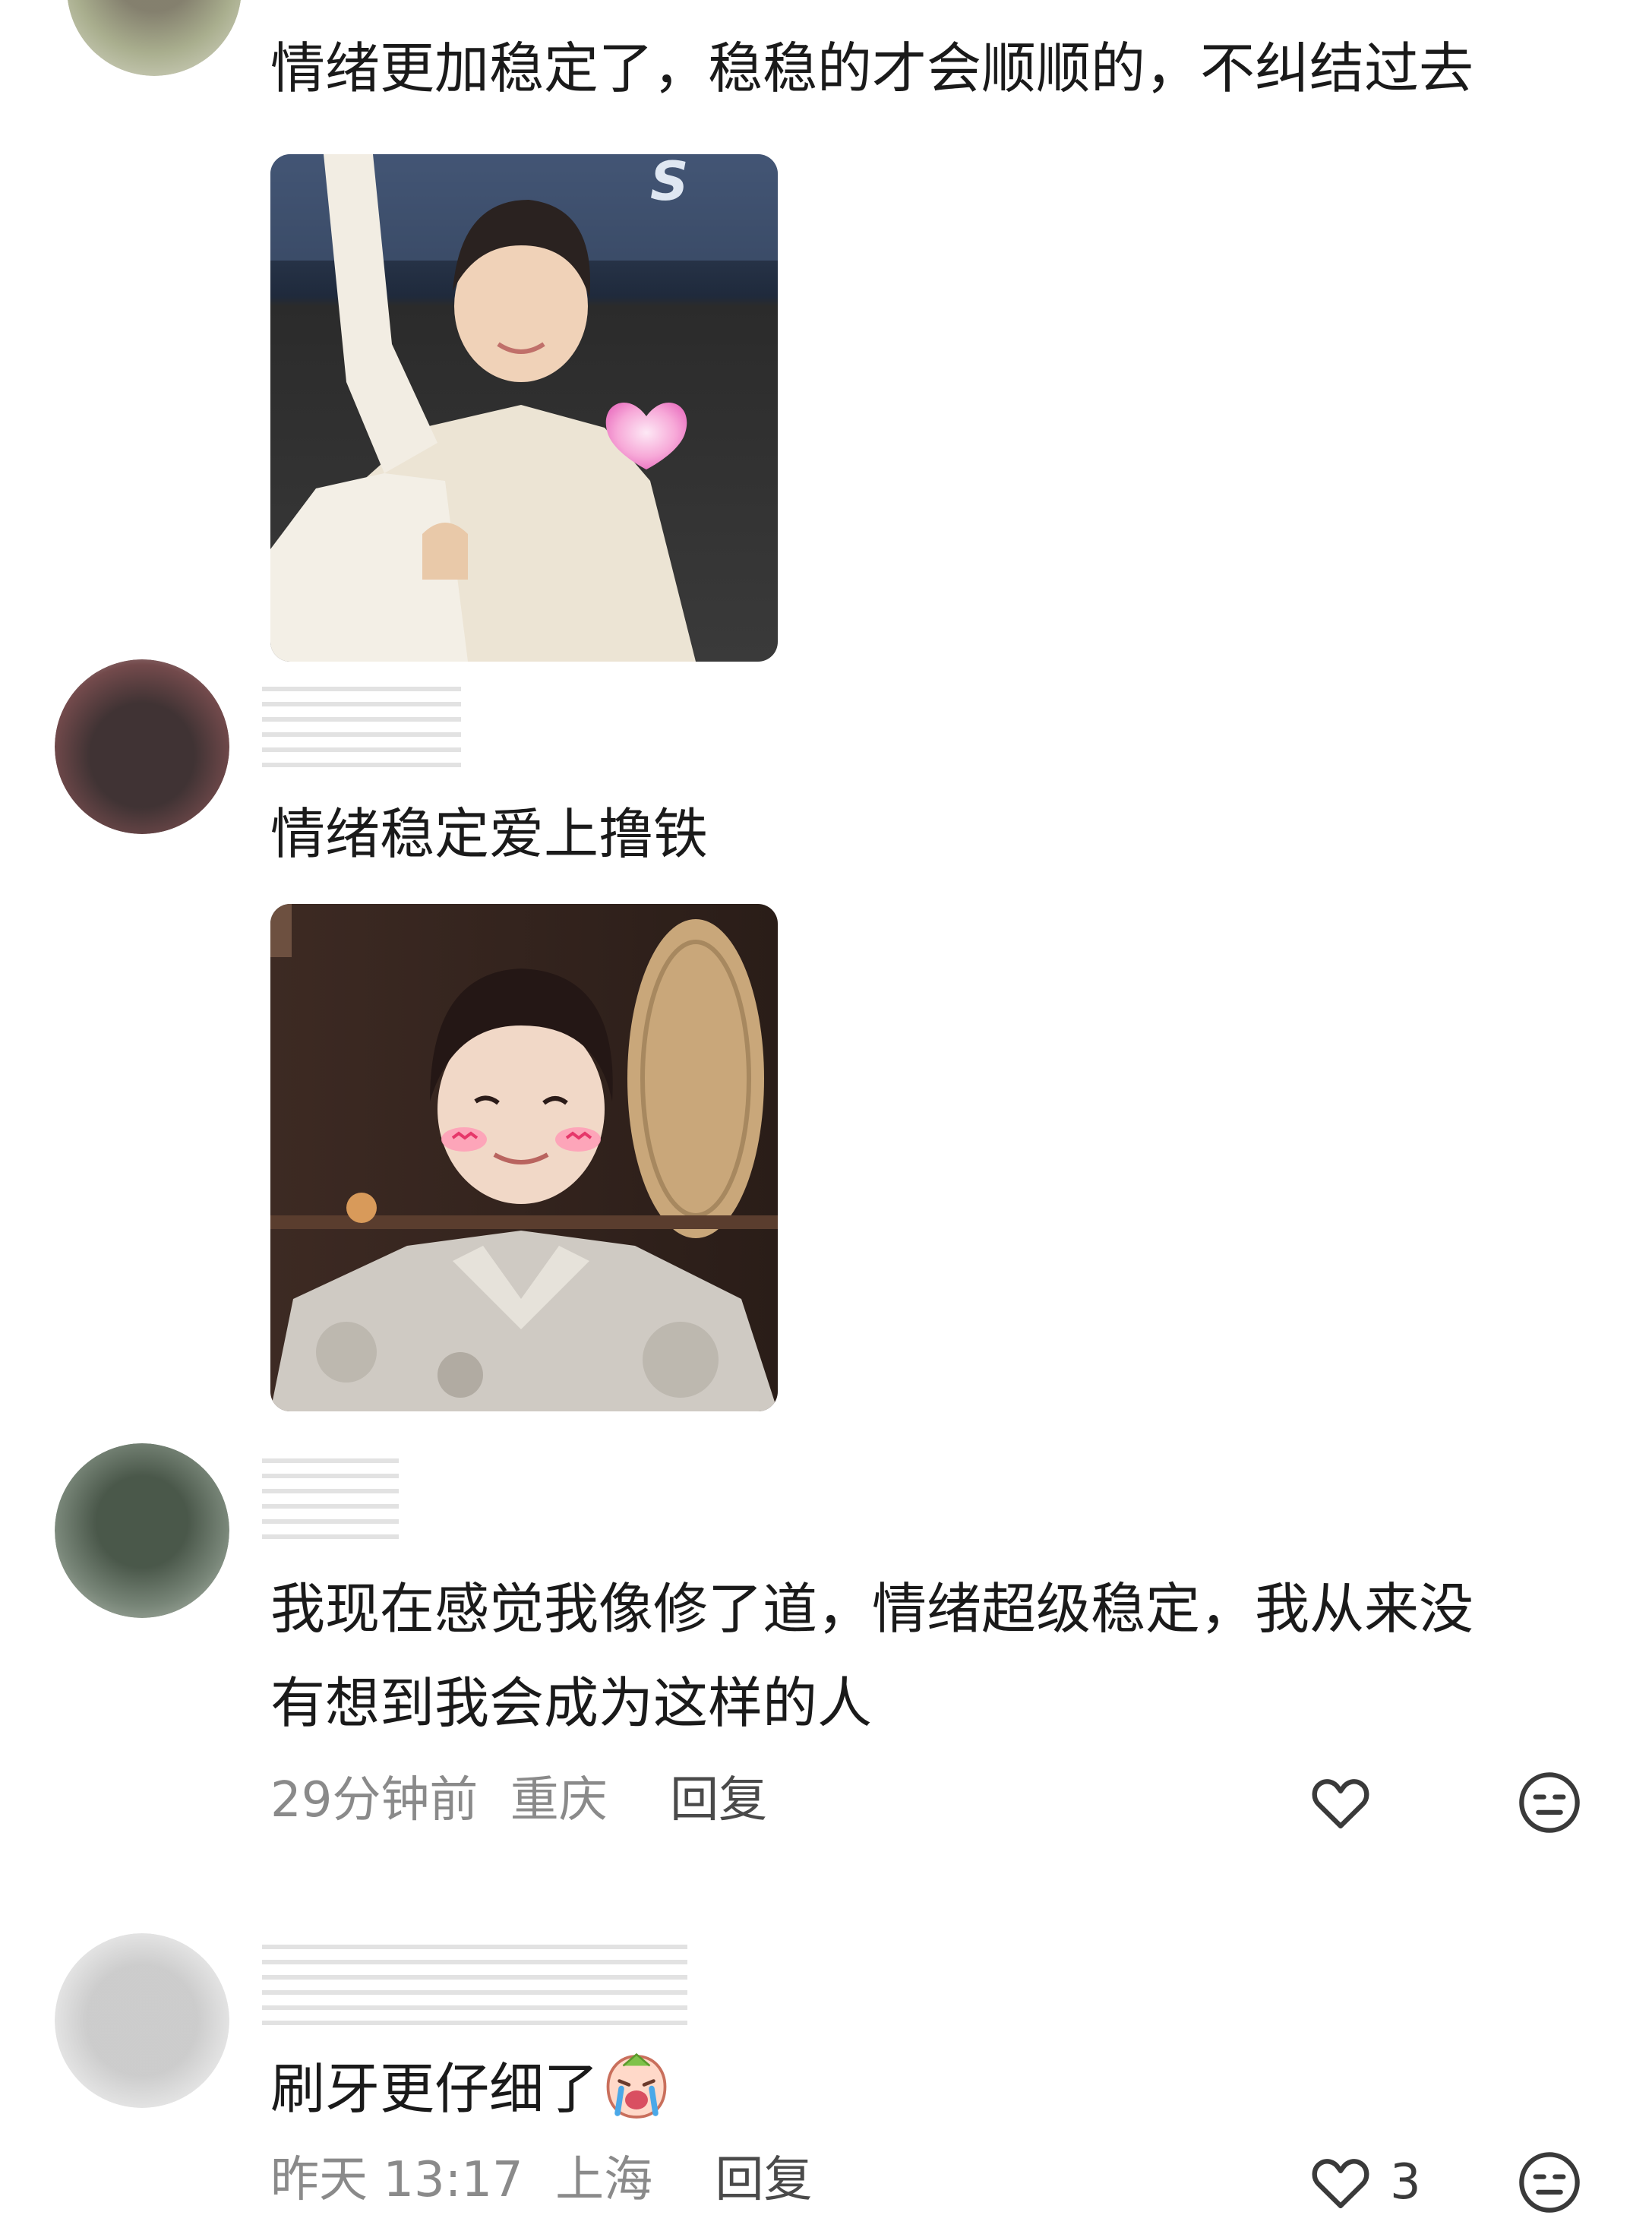 Image resolution: width=1652 pixels, height=2231 pixels. I want to click on comment-text: 刷牙更仔细了, so click(472, 2089).